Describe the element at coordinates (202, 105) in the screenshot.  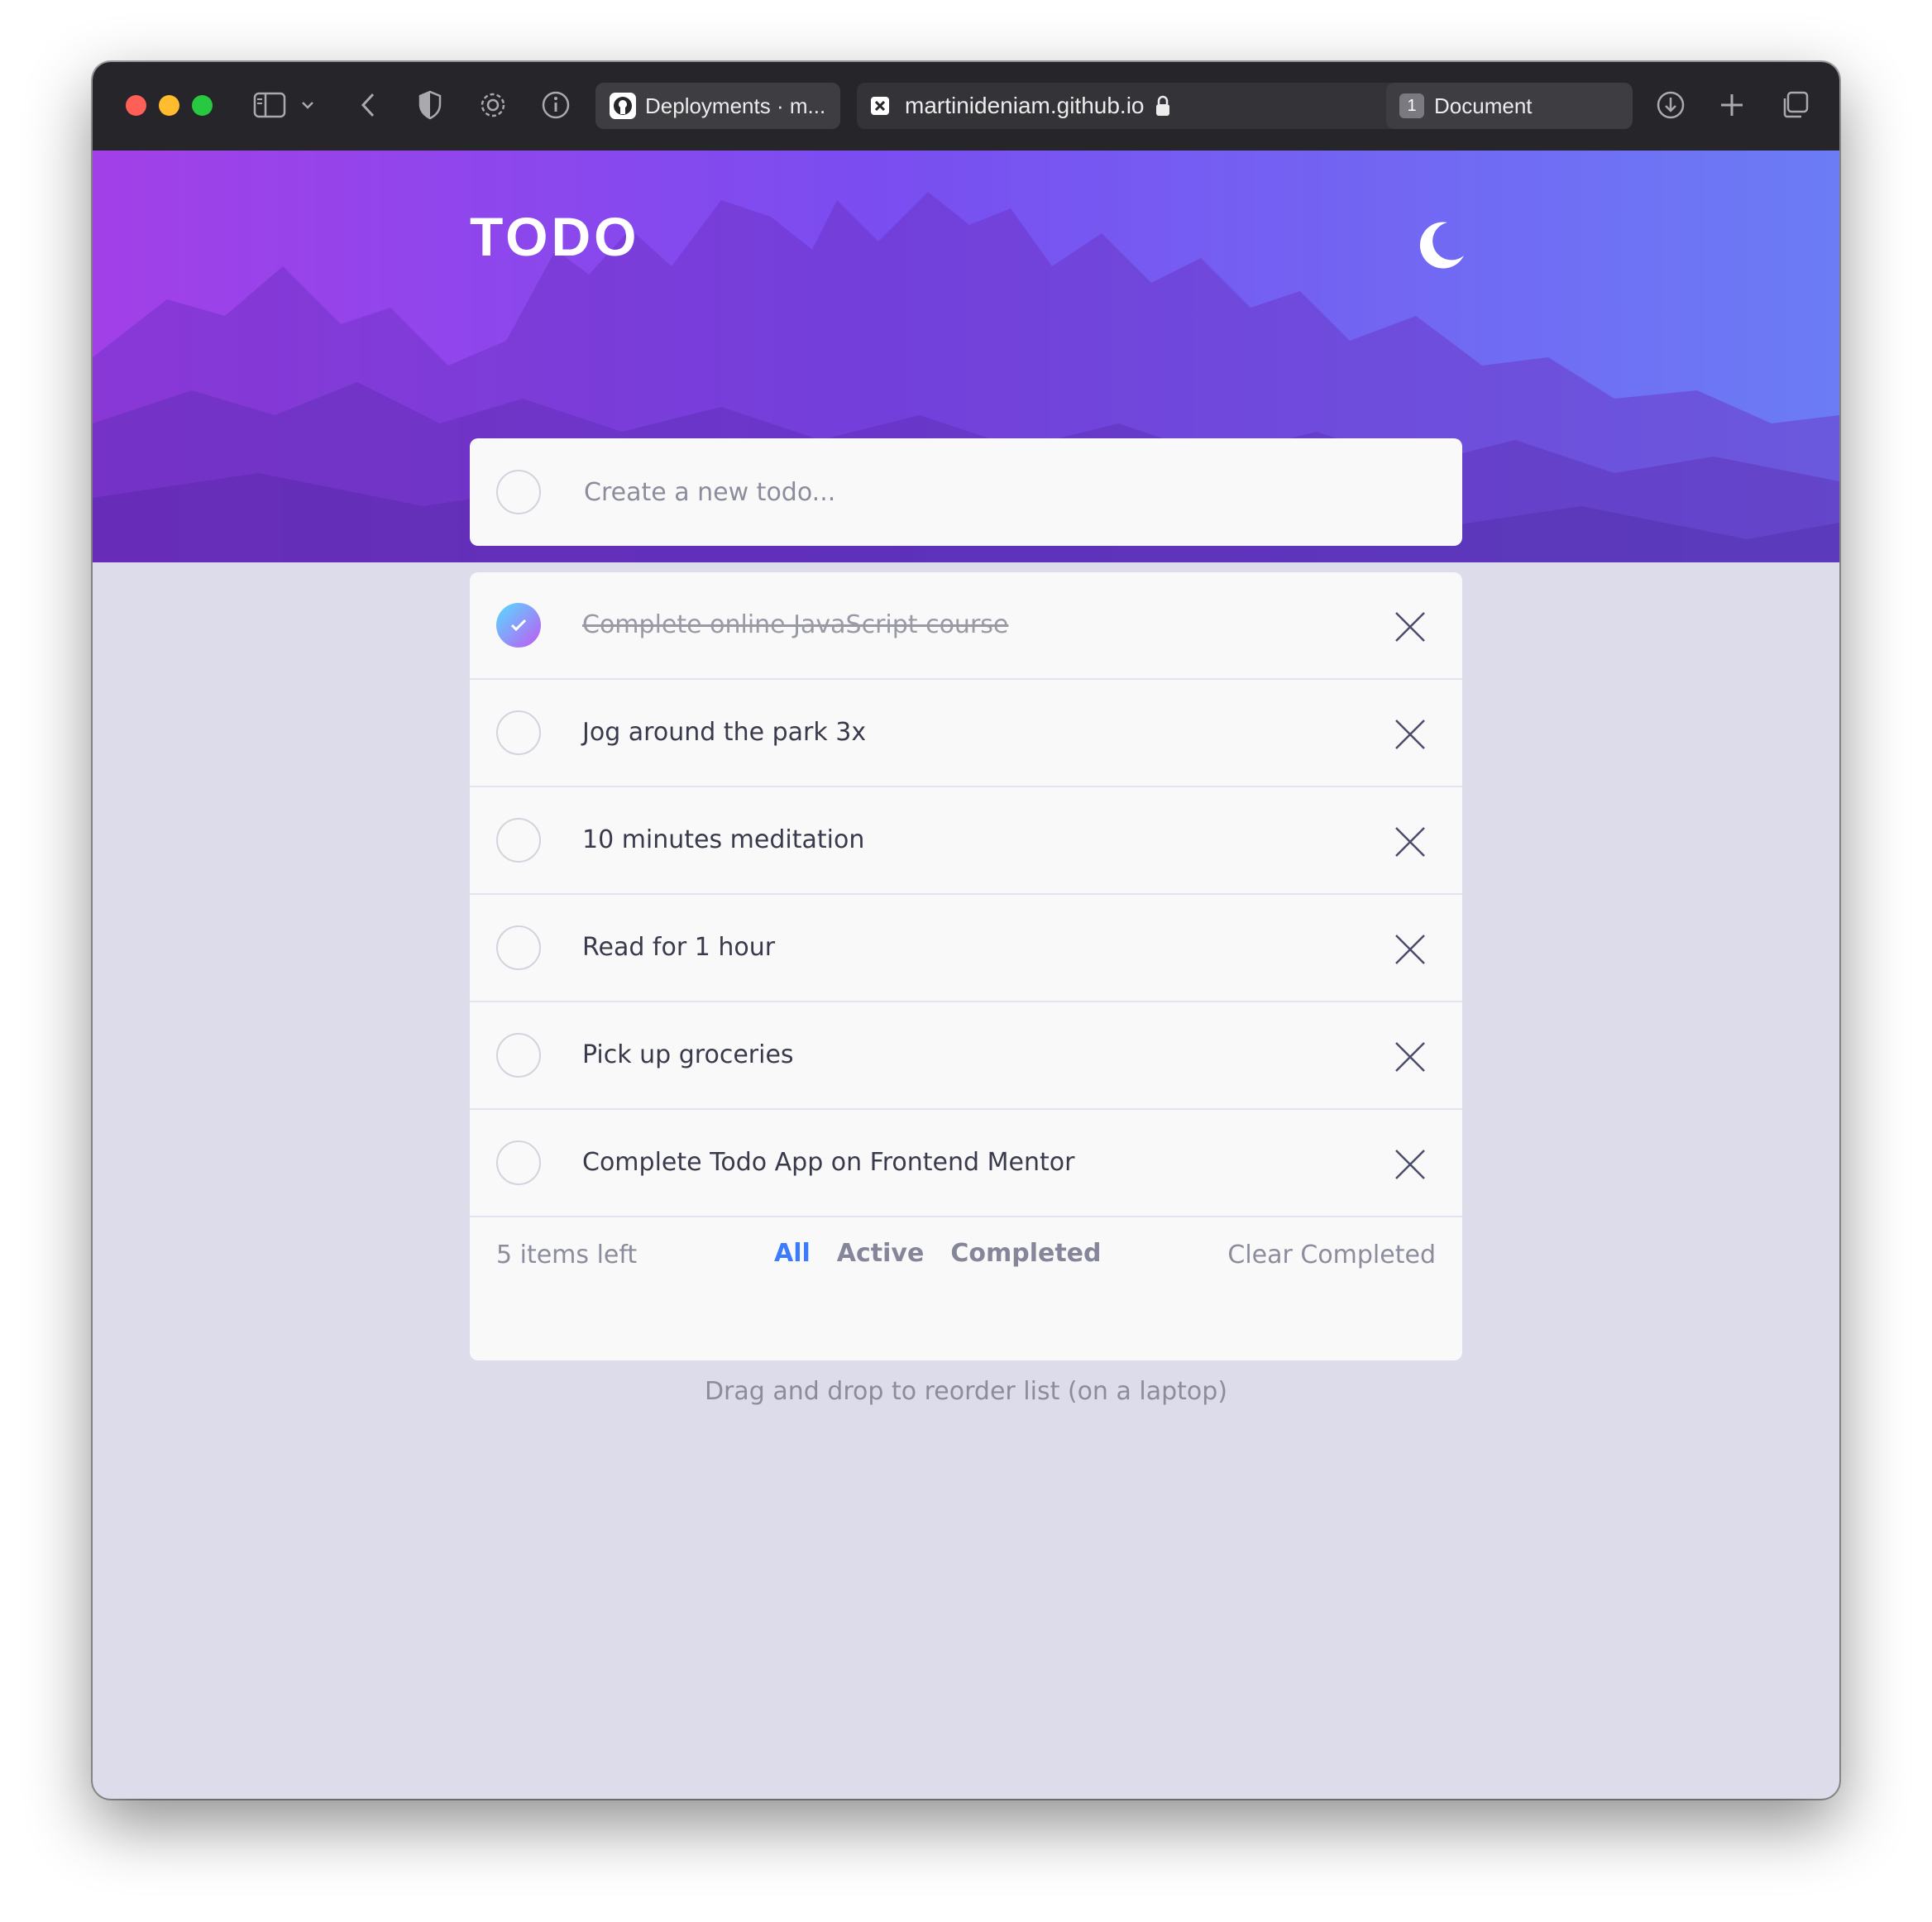
I see `zoom-window-button` at that location.